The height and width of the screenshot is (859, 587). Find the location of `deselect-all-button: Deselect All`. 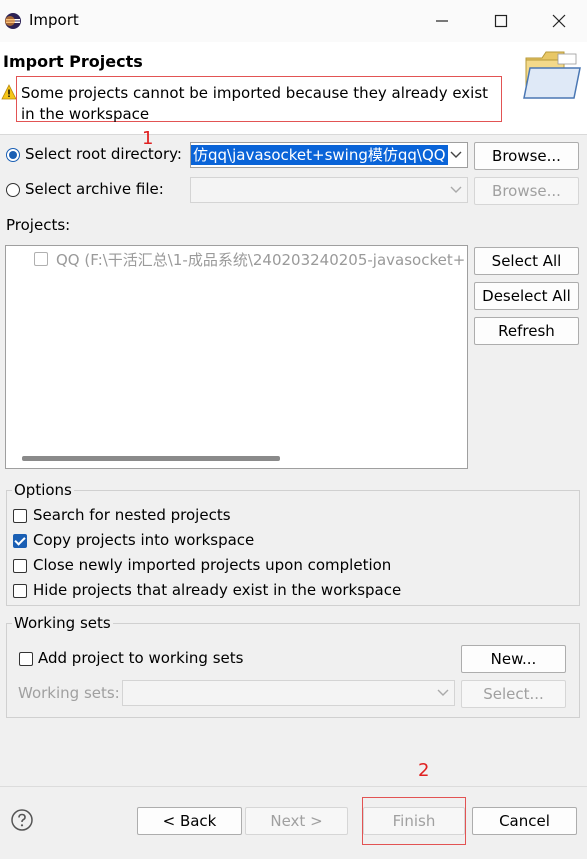

deselect-all-button: Deselect All is located at coordinates (526, 296).